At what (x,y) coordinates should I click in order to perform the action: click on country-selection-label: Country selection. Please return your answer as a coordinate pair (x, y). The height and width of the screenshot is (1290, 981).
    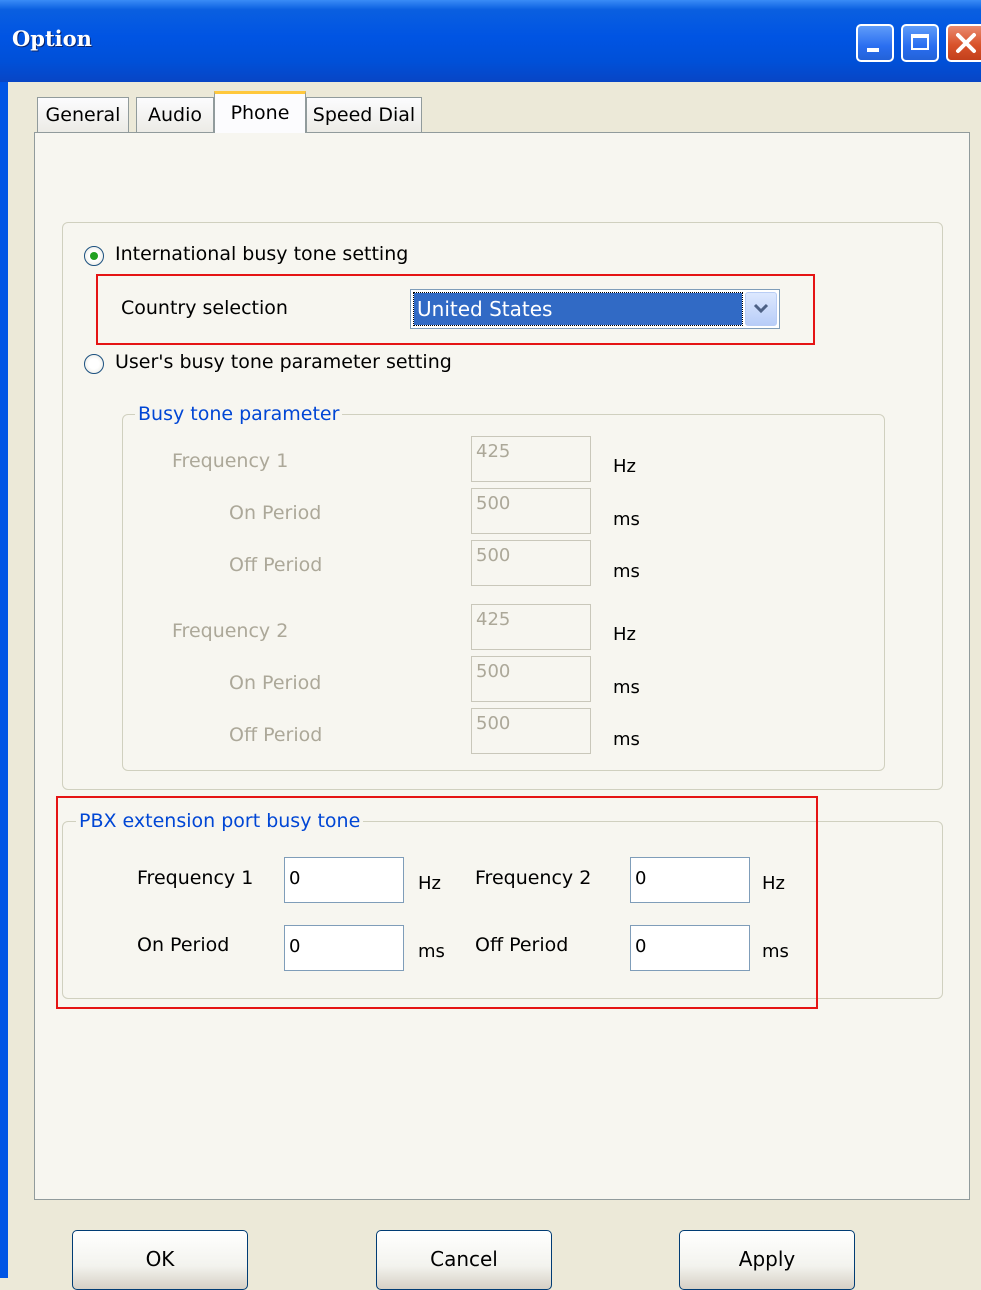
    Looking at the image, I should click on (204, 308).